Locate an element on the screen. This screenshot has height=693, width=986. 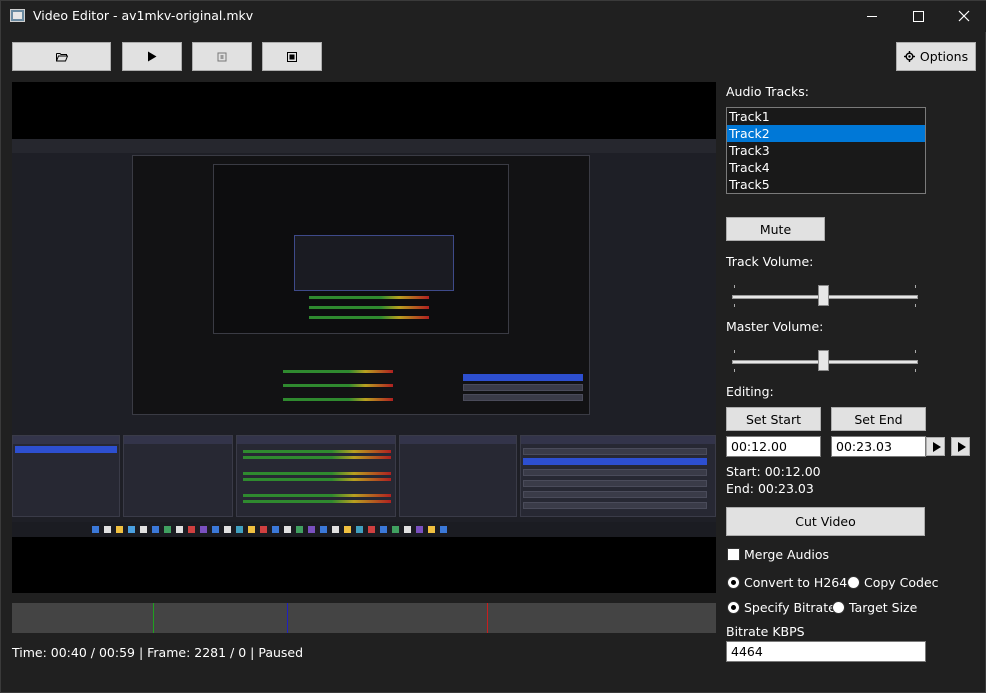
frame-menu-strip is located at coordinates (364, 146).